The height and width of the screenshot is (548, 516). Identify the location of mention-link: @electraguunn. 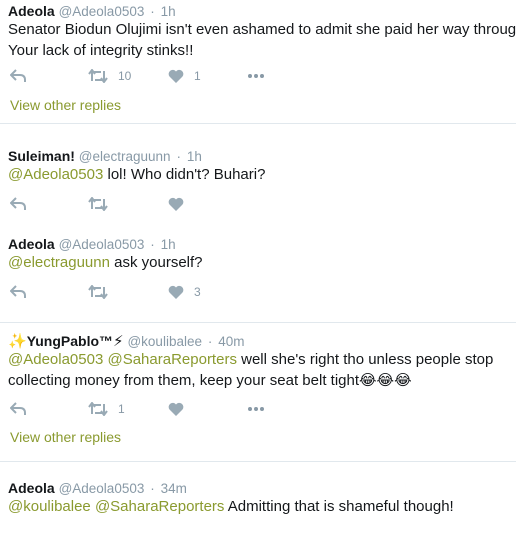
(59, 262).